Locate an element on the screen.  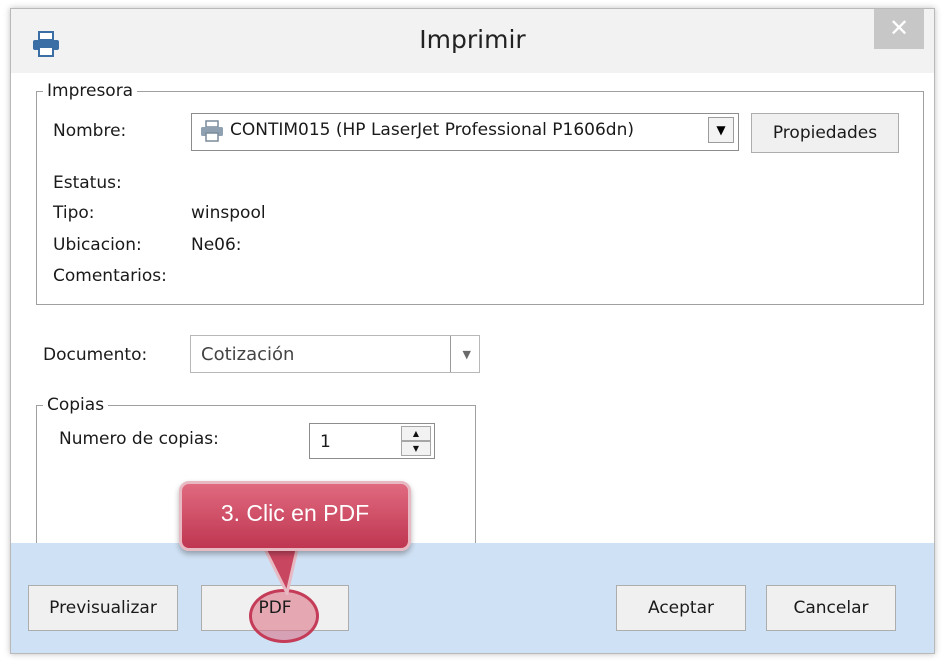
close-button: ✕ is located at coordinates (899, 29).